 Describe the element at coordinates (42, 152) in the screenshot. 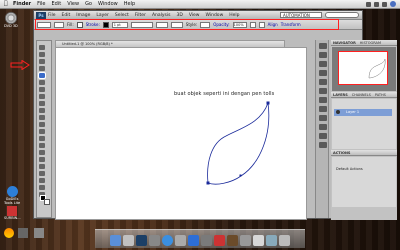

I see `type-tool-icon` at that location.